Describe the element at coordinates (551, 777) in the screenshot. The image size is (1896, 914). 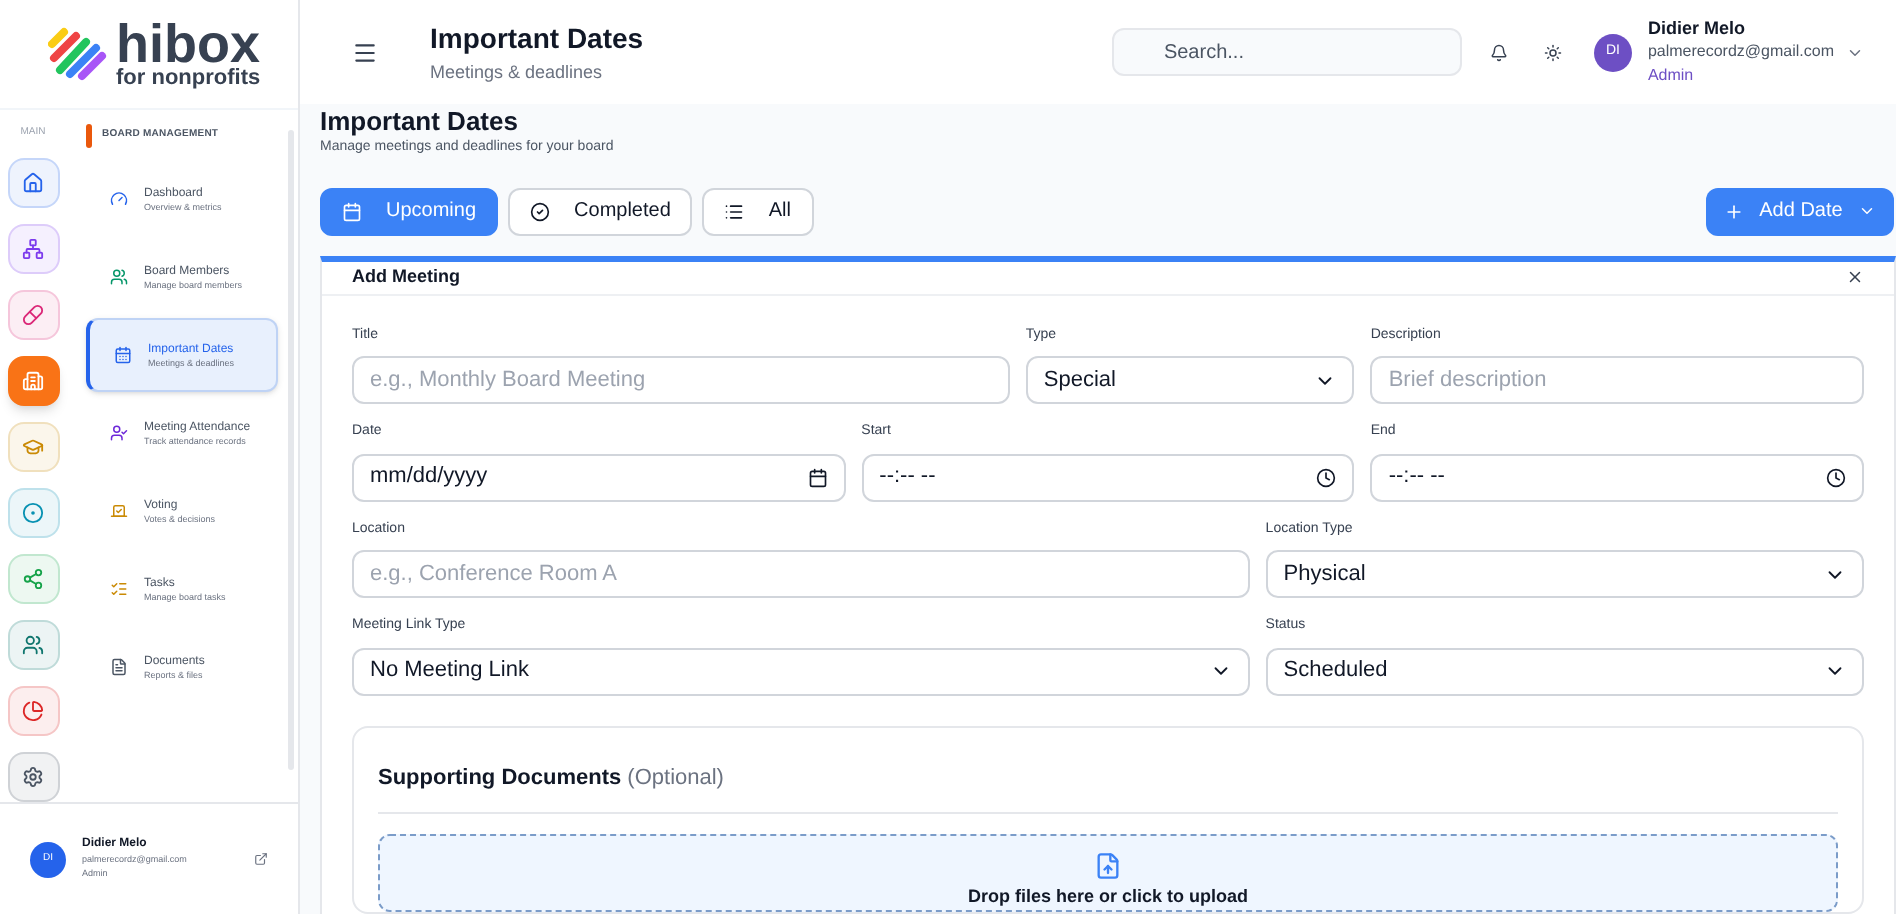
I see `documents-title: Supporting Documents (Optional)` at that location.